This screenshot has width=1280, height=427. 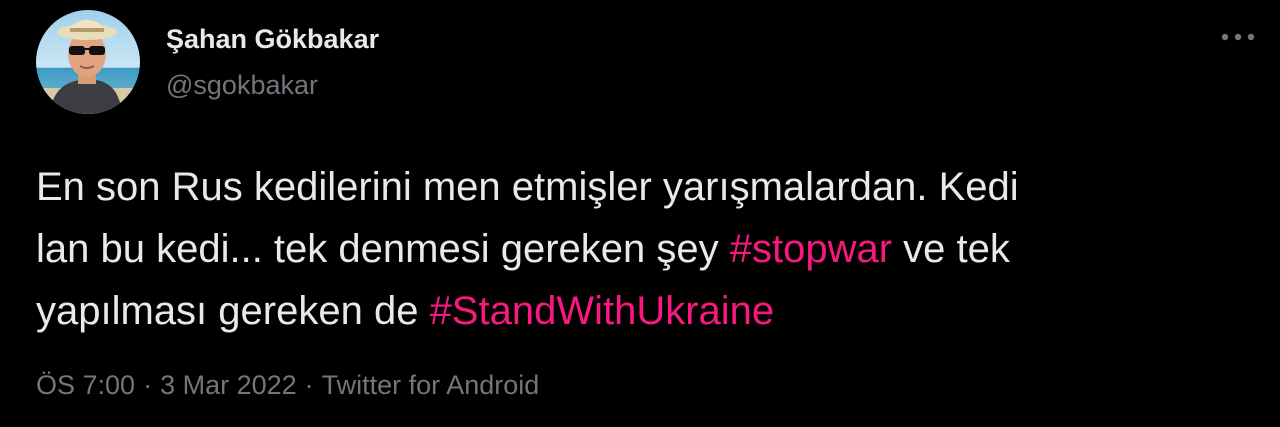 I want to click on avatar-photo, so click(x=88, y=62).